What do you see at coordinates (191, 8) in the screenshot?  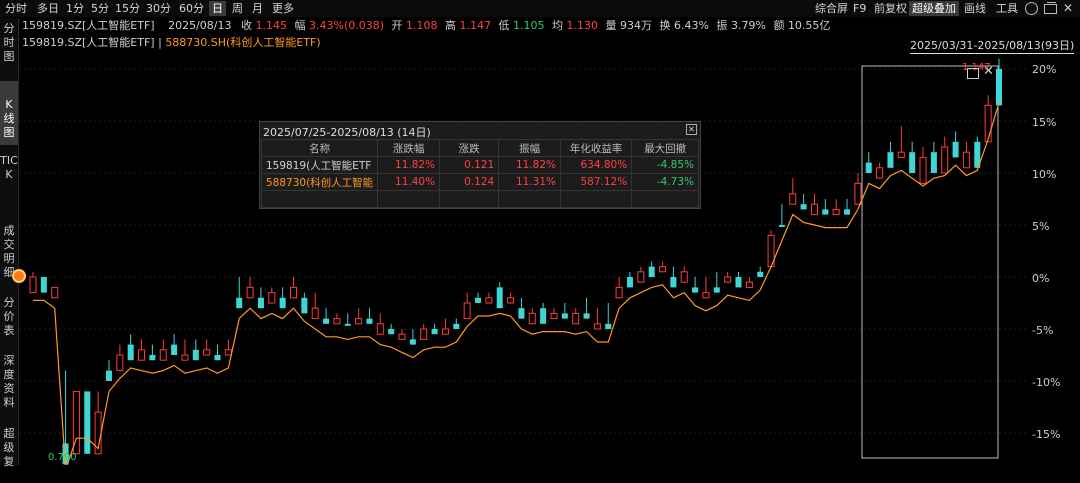 I see `period-60min: 60分` at bounding box center [191, 8].